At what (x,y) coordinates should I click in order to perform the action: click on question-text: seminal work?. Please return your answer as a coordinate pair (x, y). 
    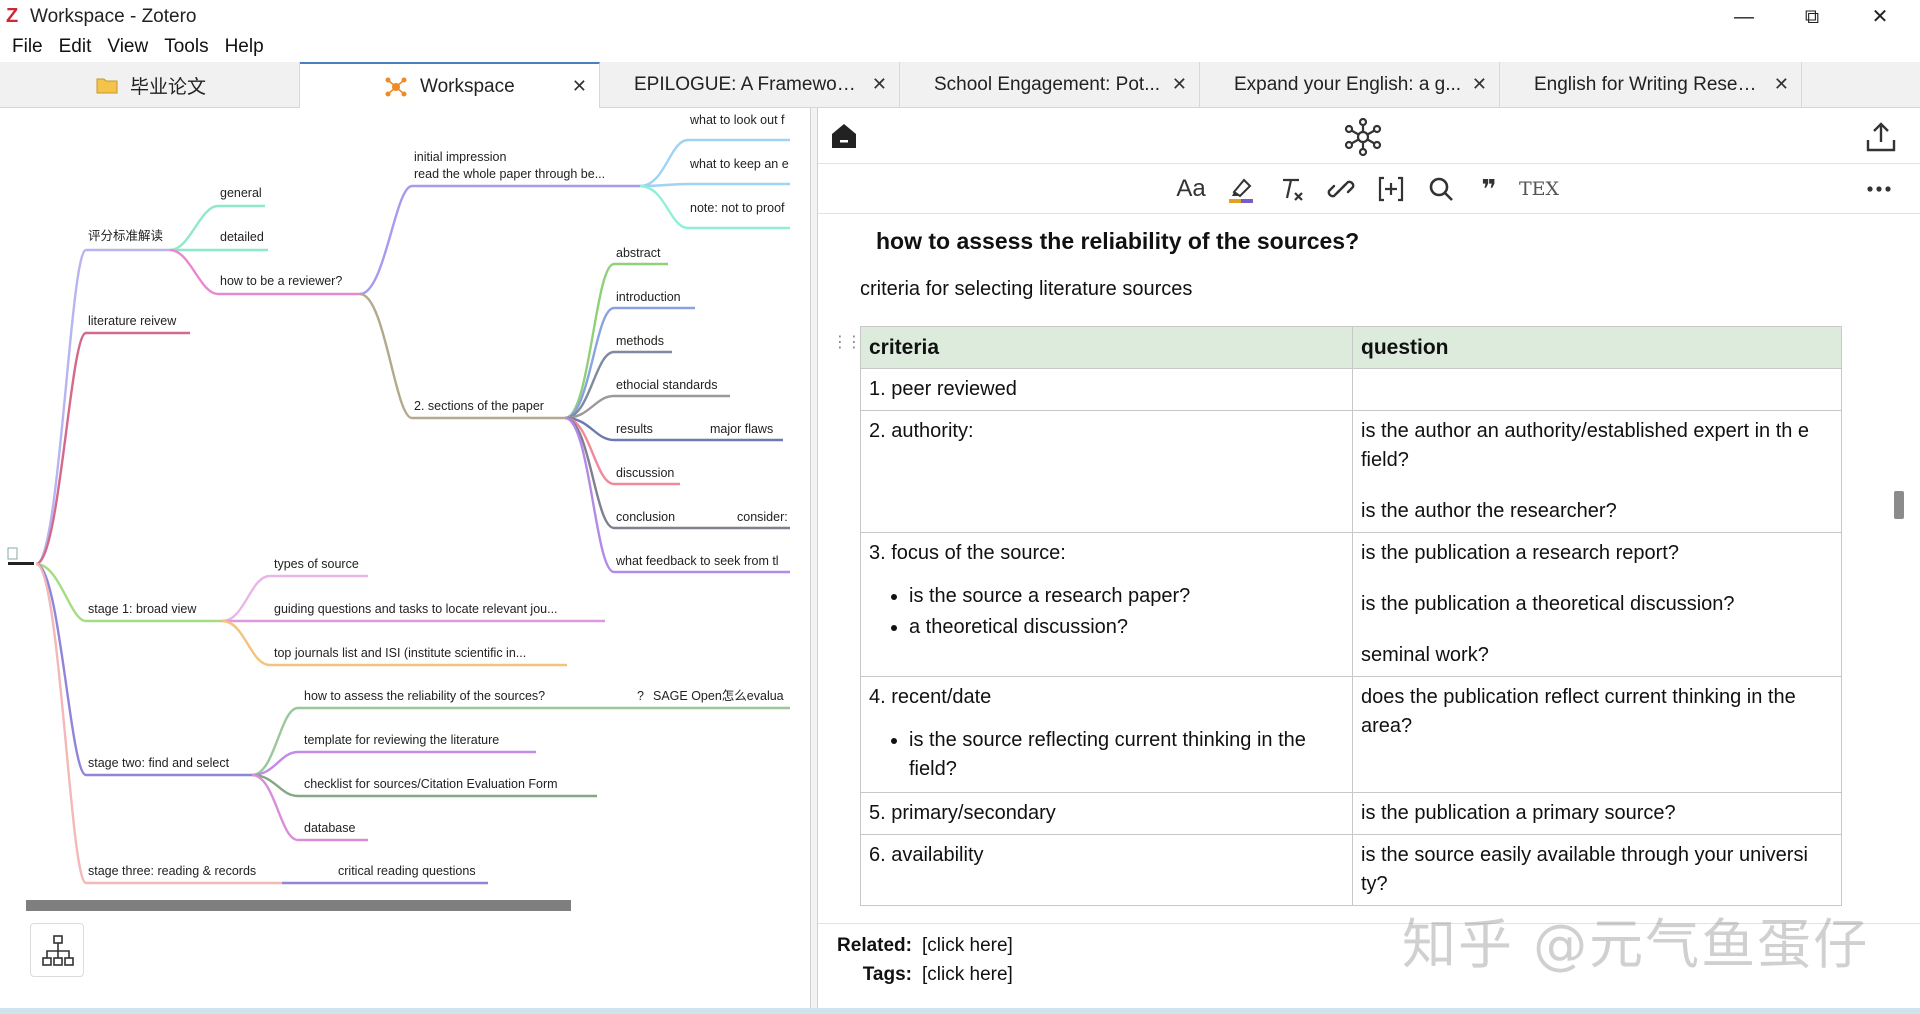
    Looking at the image, I should click on (1425, 655).